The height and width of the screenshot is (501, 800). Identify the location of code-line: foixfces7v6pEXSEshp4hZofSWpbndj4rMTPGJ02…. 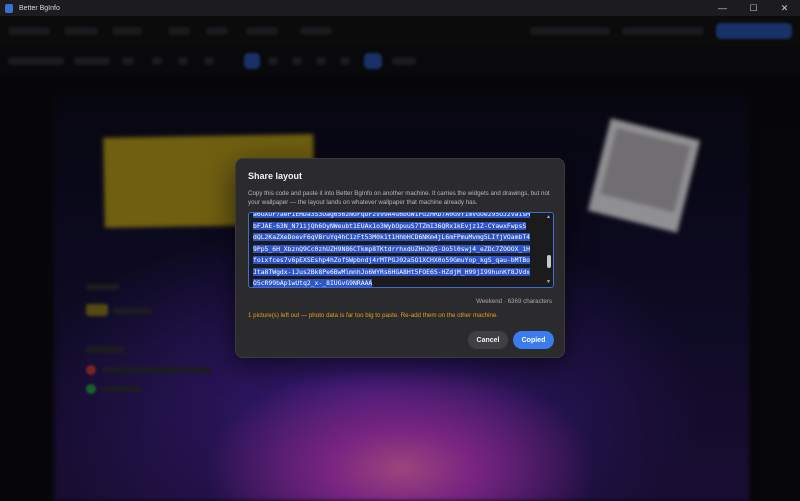
(392, 260).